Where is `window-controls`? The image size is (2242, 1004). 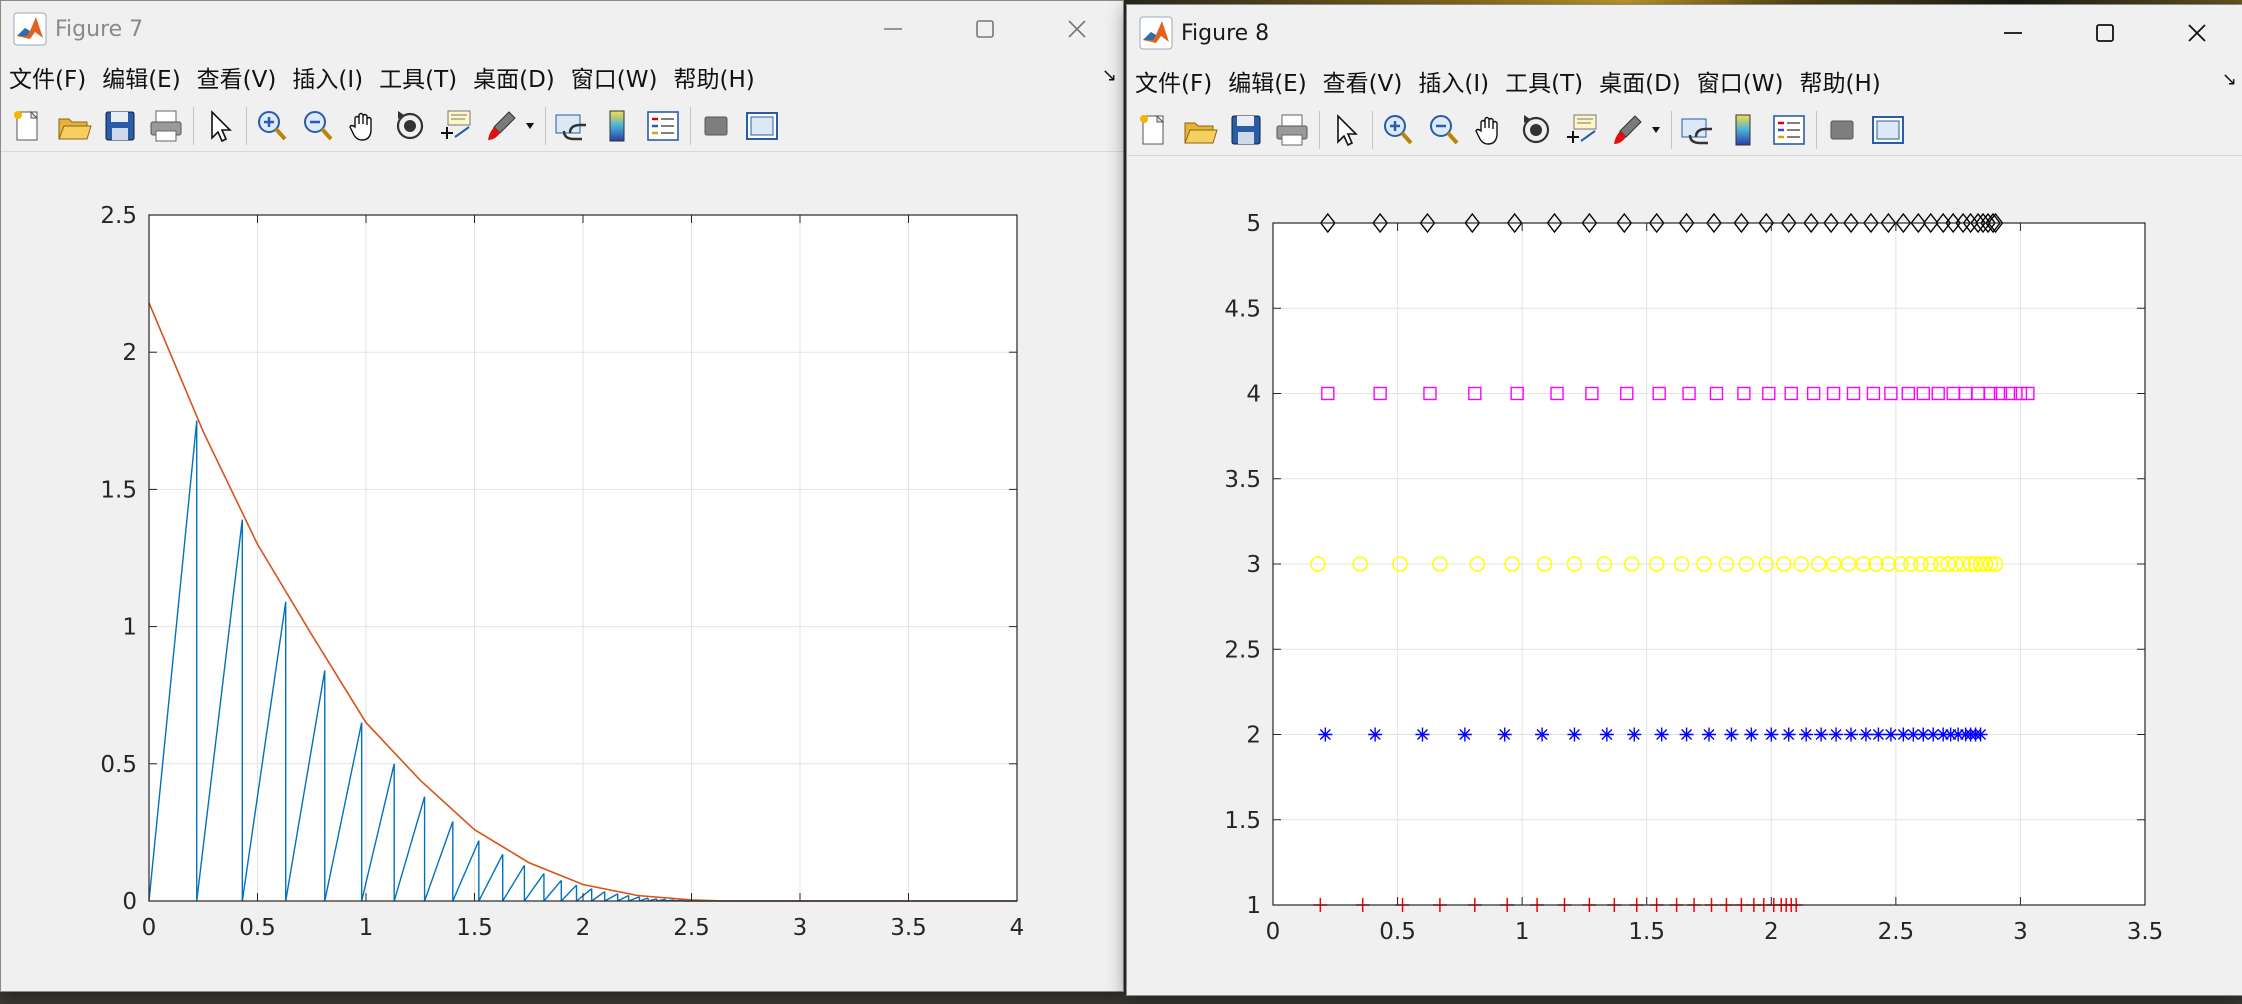
window-controls is located at coordinates (985, 29).